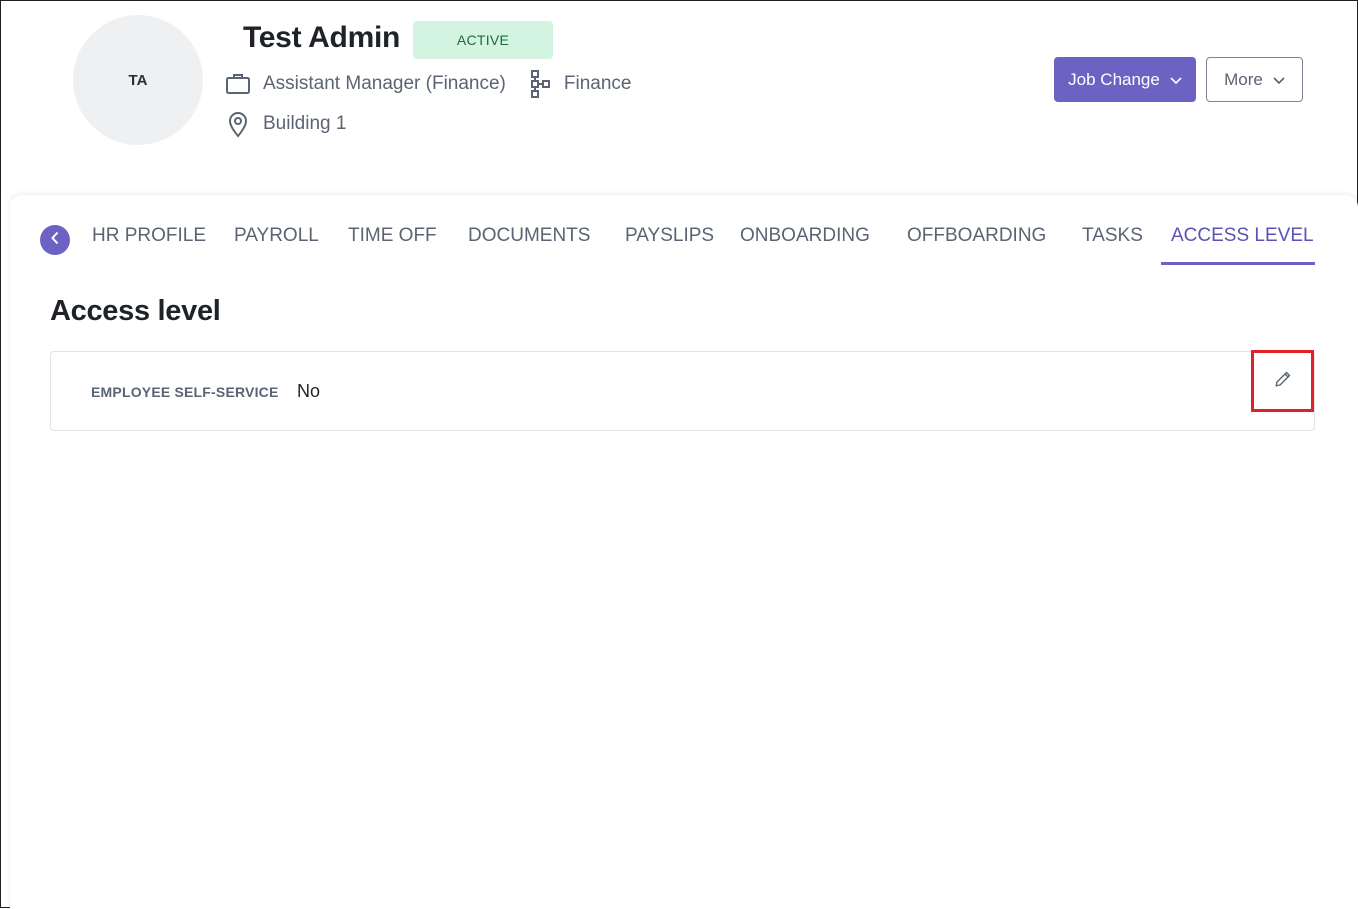 The width and height of the screenshot is (1358, 909). I want to click on more-button: More, so click(1254, 79).